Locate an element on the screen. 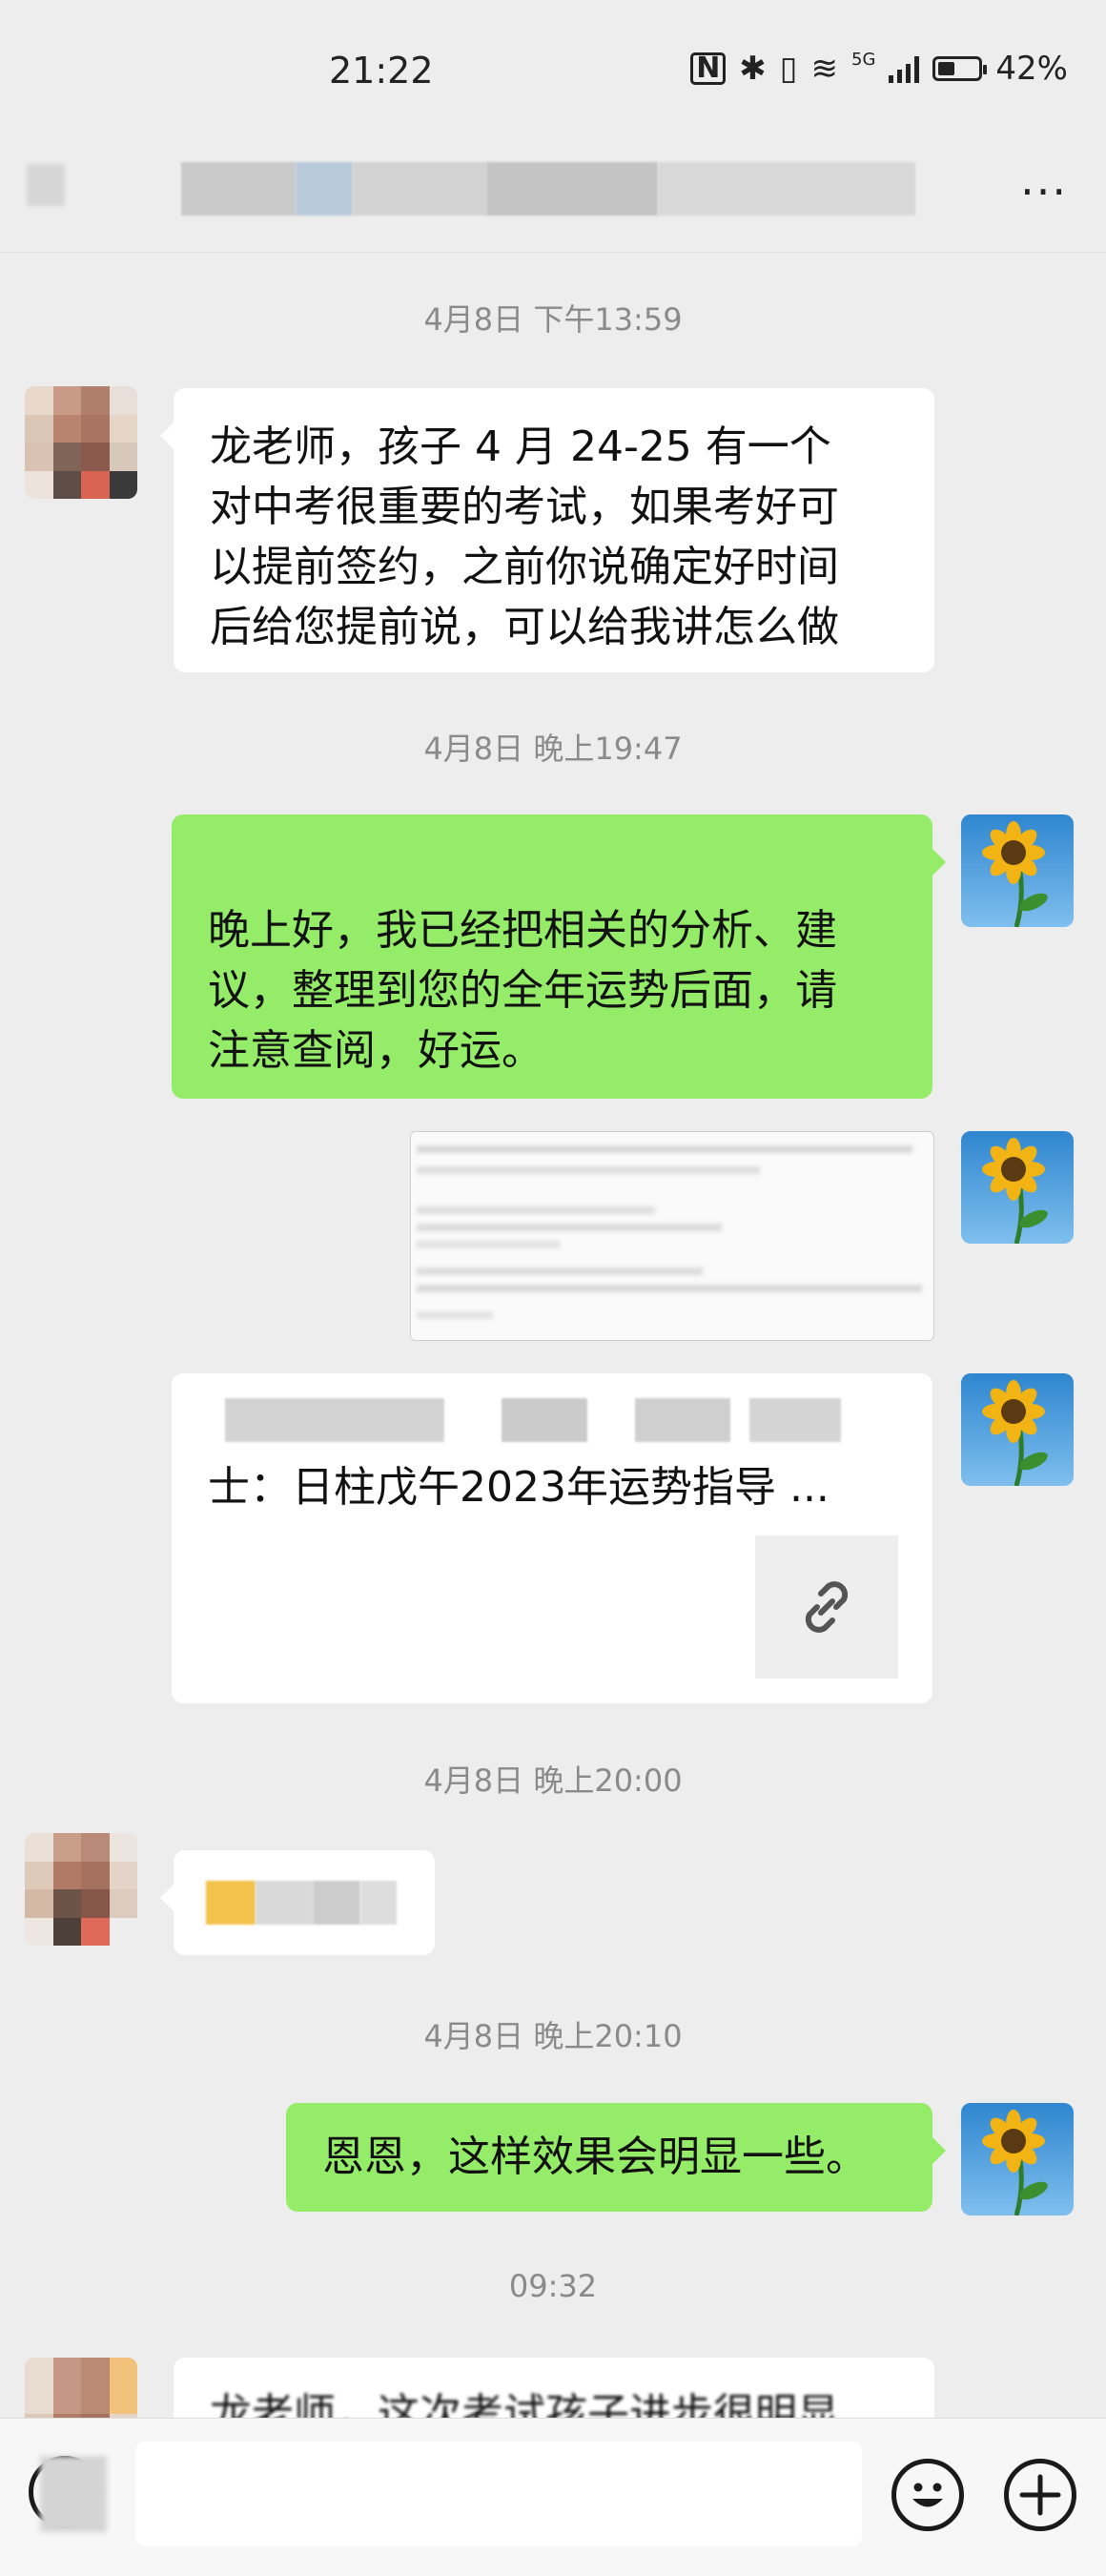  voice-button is located at coordinates (68, 2494).